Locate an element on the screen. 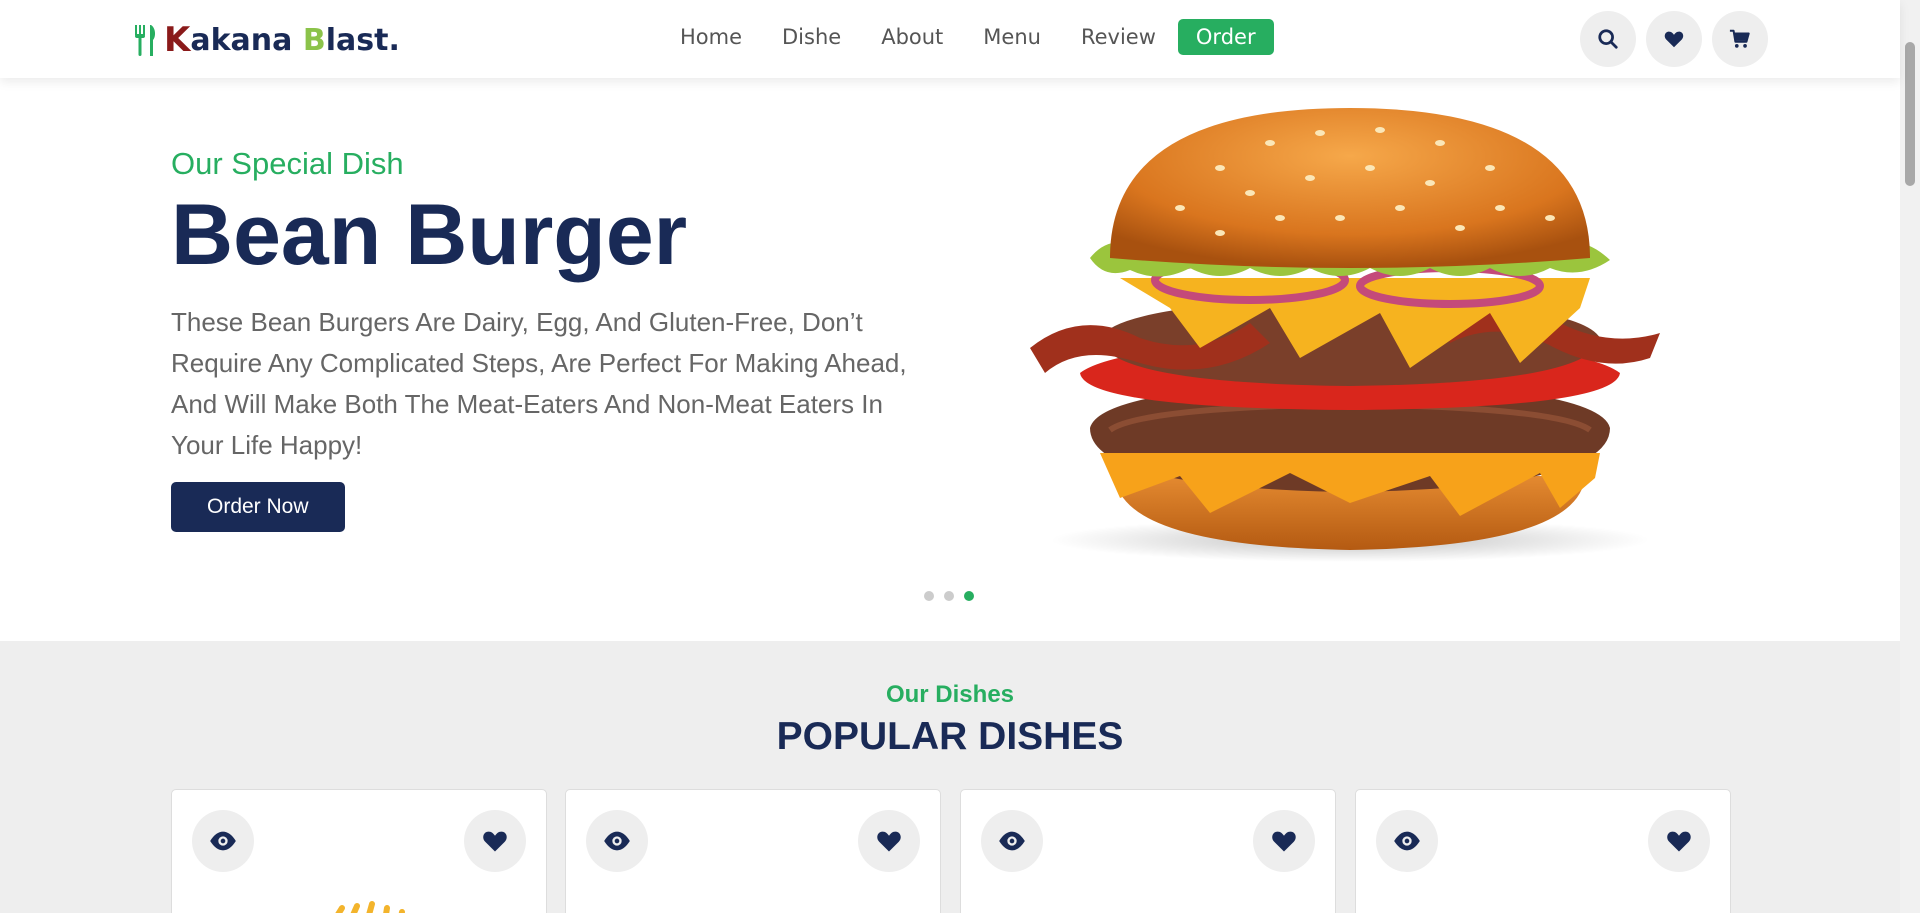  header-icons is located at coordinates (1679, 39).